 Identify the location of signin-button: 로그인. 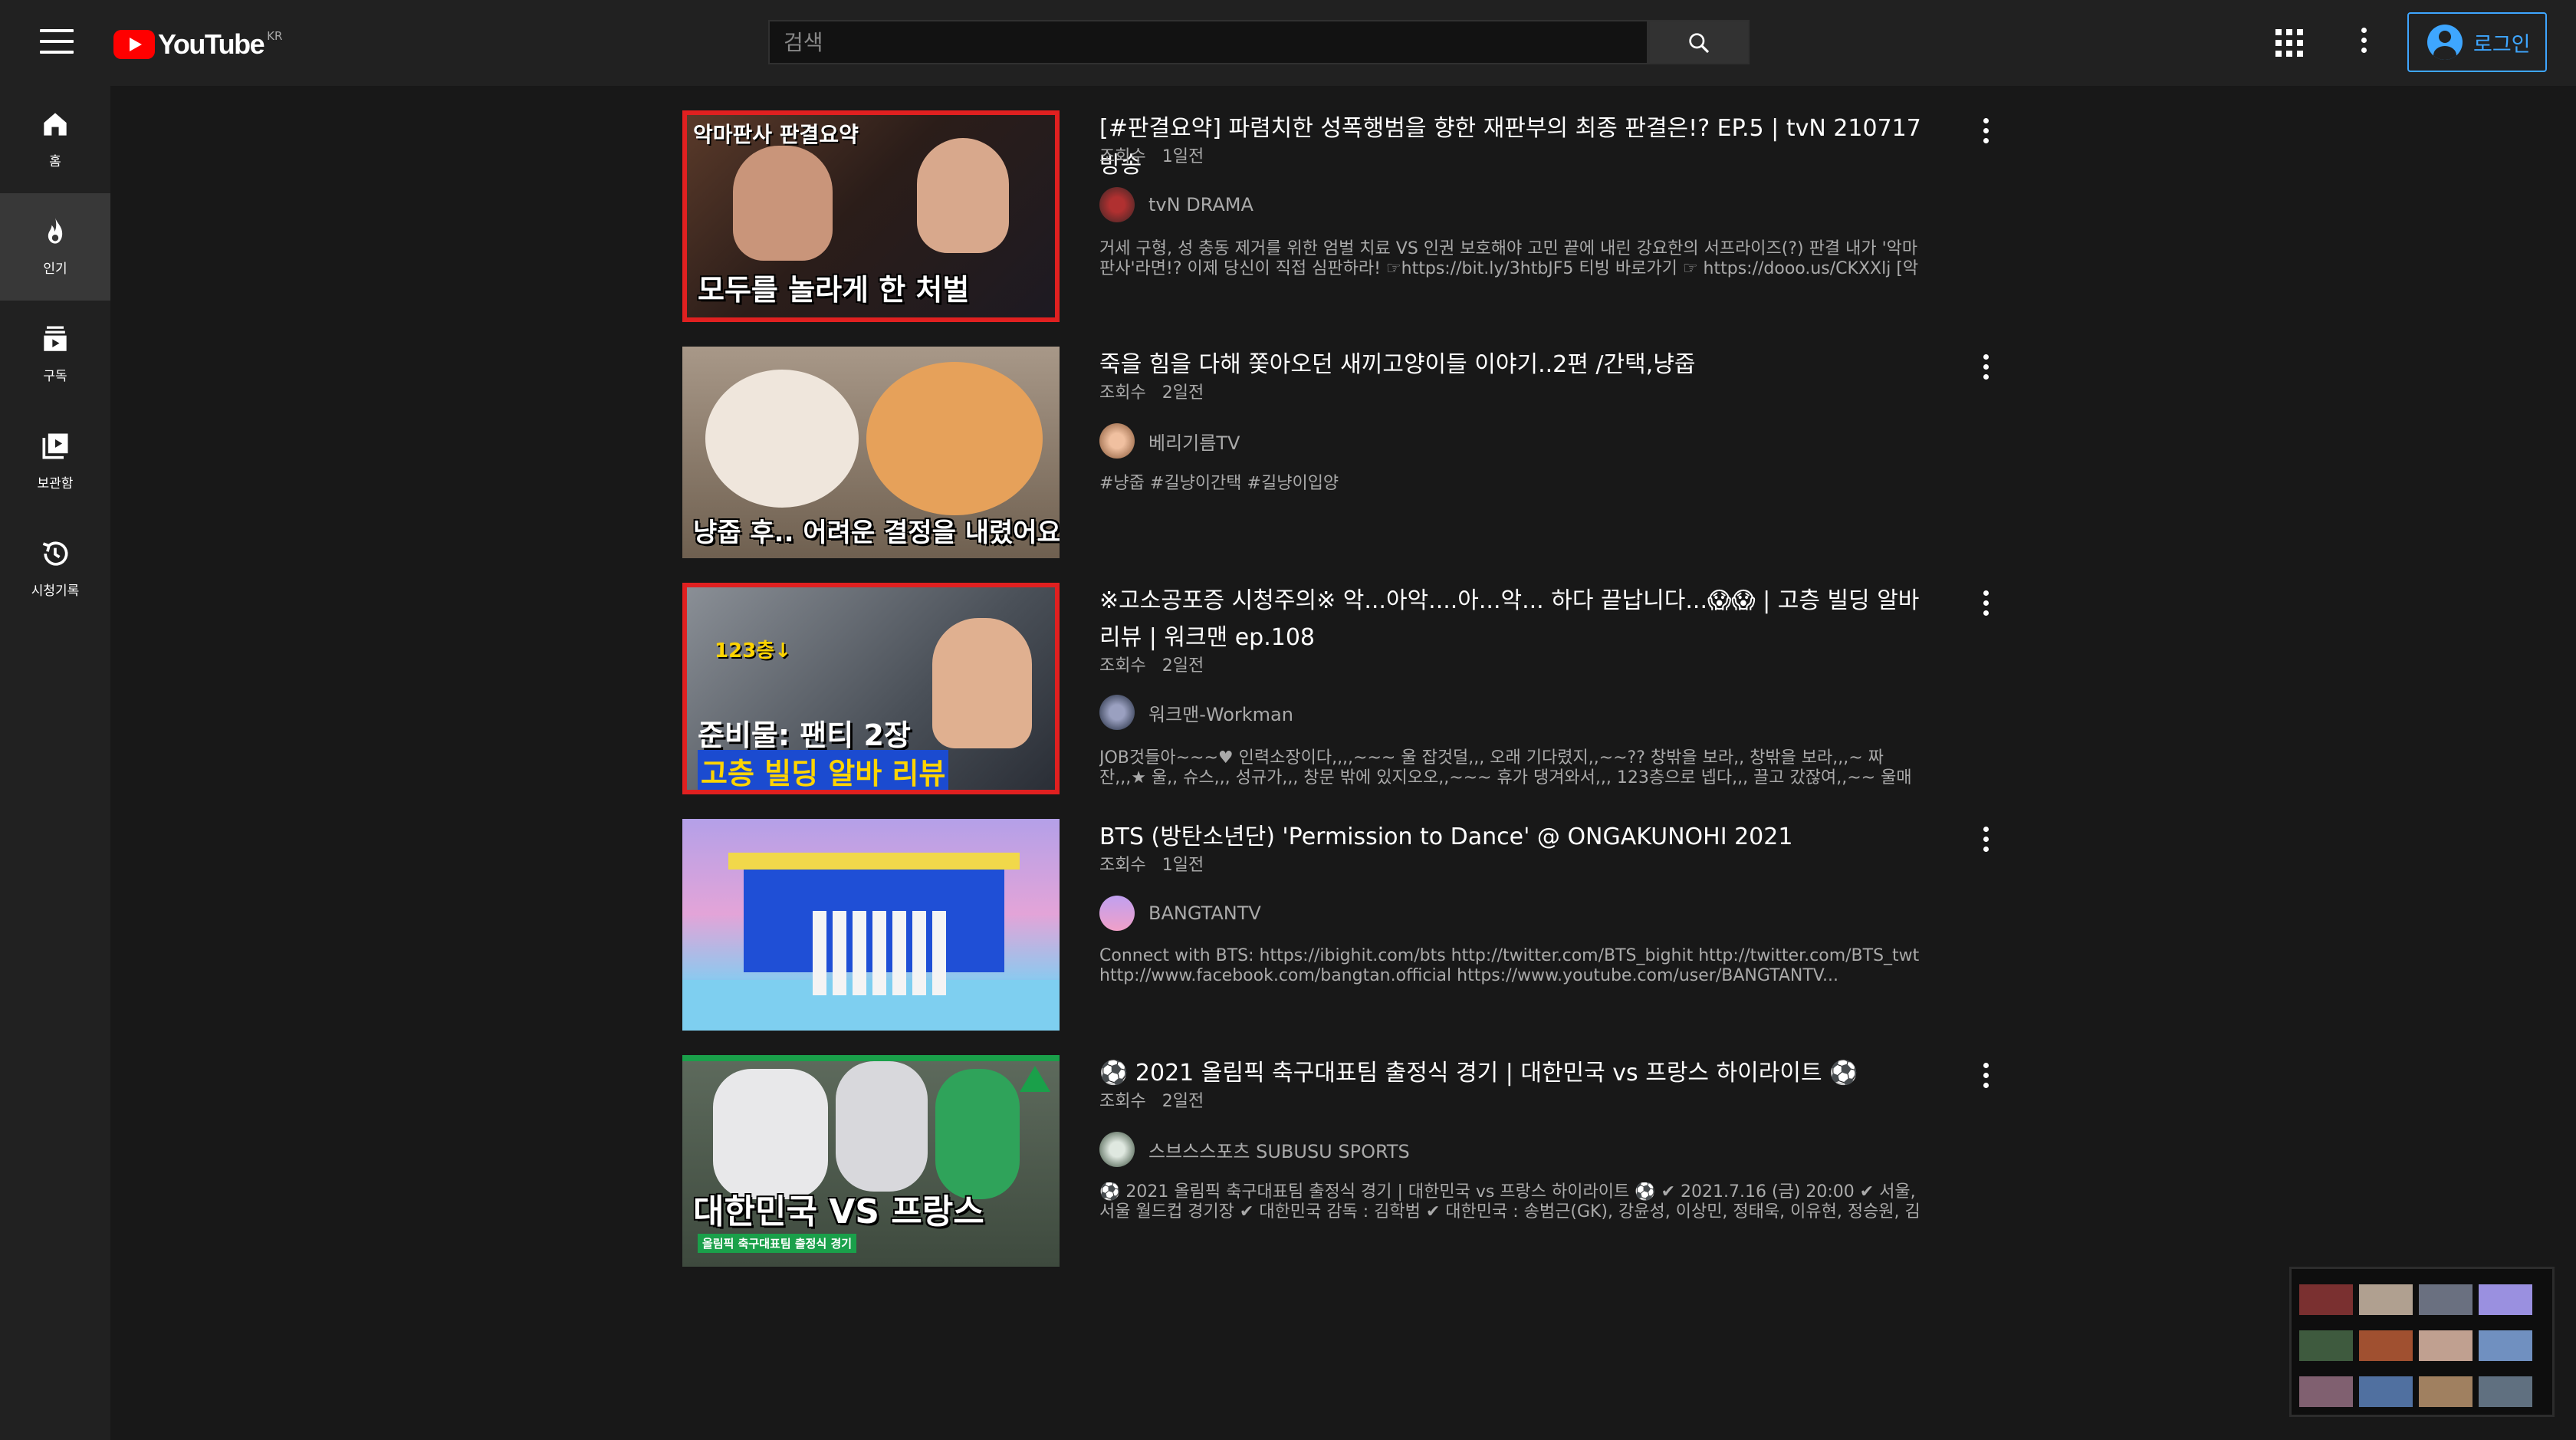
(2477, 42).